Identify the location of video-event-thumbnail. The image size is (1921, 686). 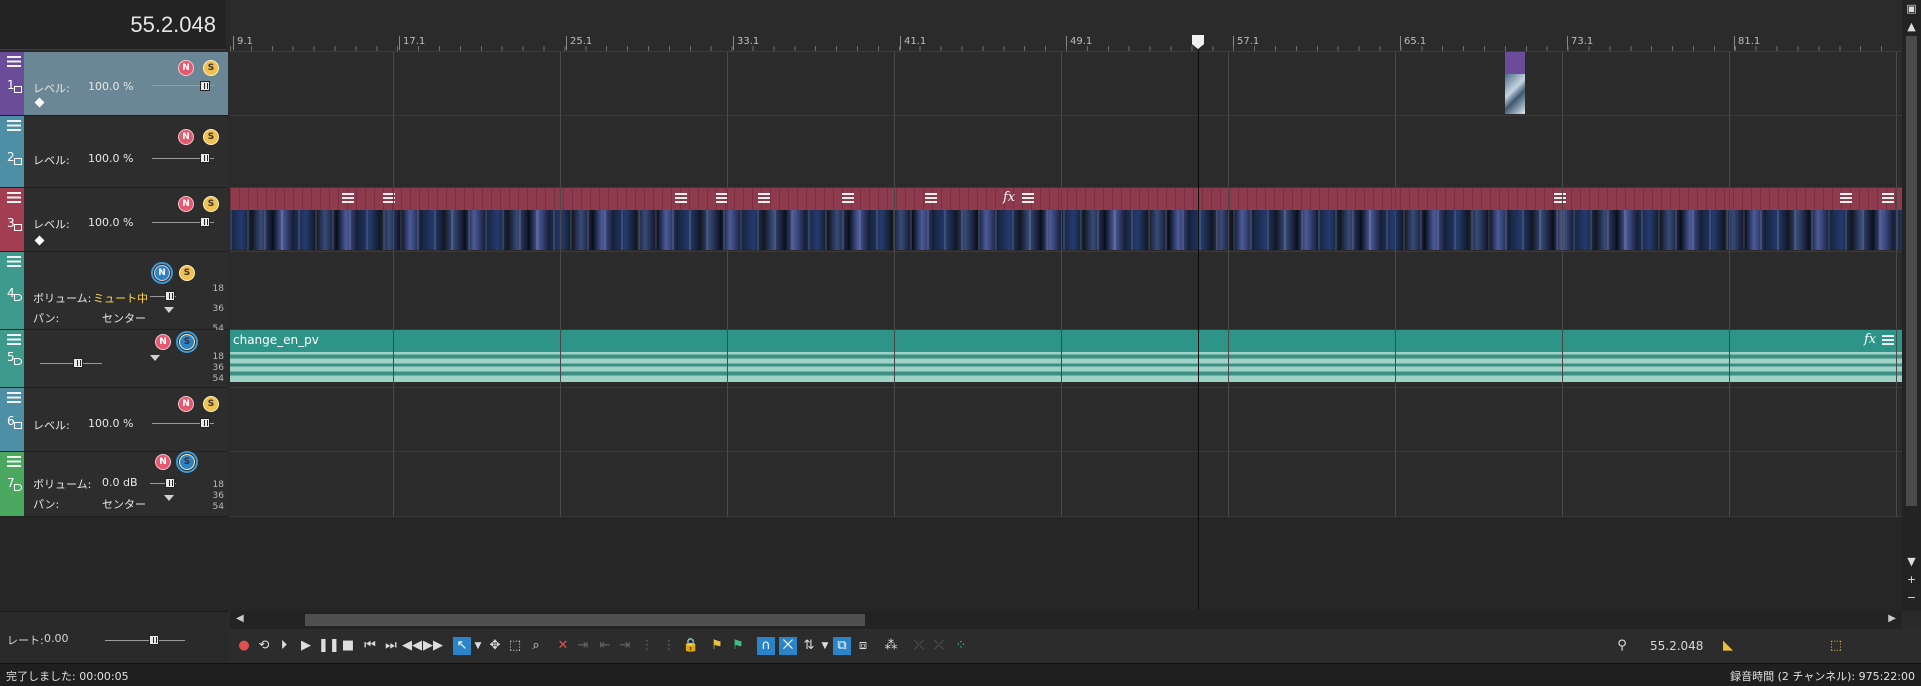
(1515, 94).